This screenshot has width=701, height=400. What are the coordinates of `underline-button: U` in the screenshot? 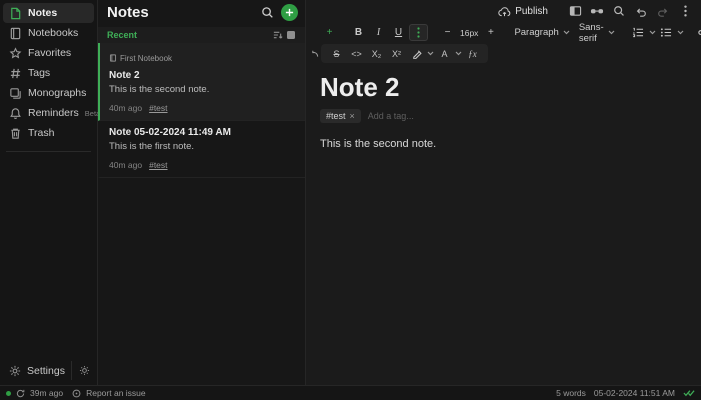 It's located at (398, 32).